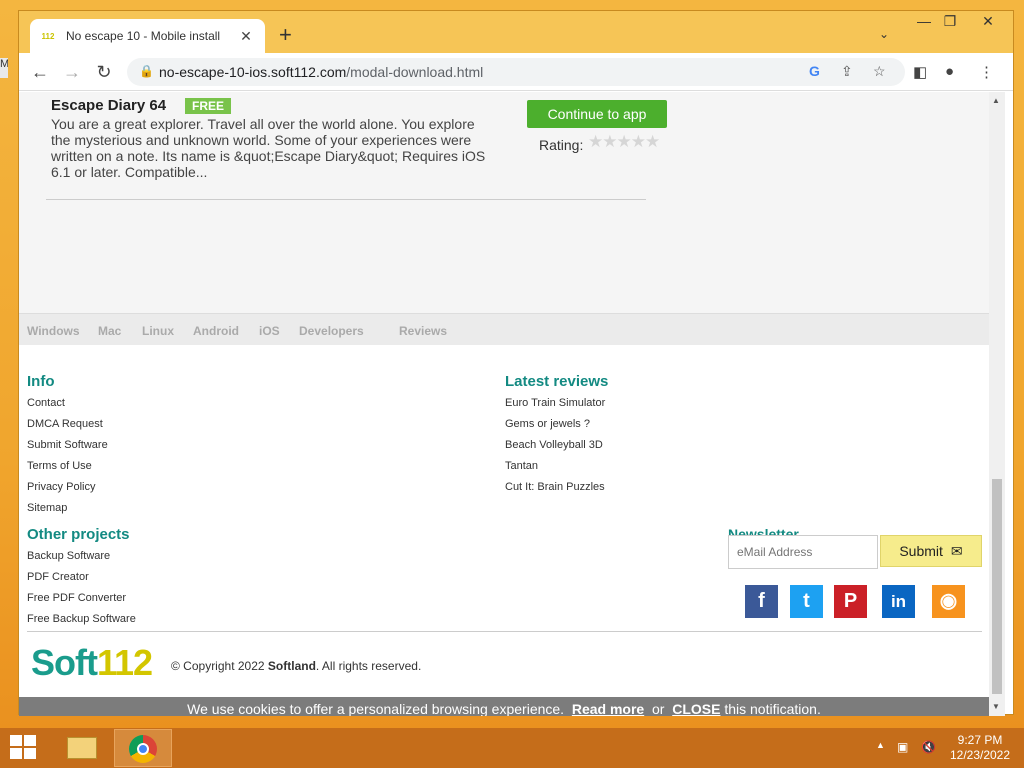 The width and height of the screenshot is (1024, 768). Describe the element at coordinates (986, 72) in the screenshot. I see `menu-kebab-icon: ⋮` at that location.